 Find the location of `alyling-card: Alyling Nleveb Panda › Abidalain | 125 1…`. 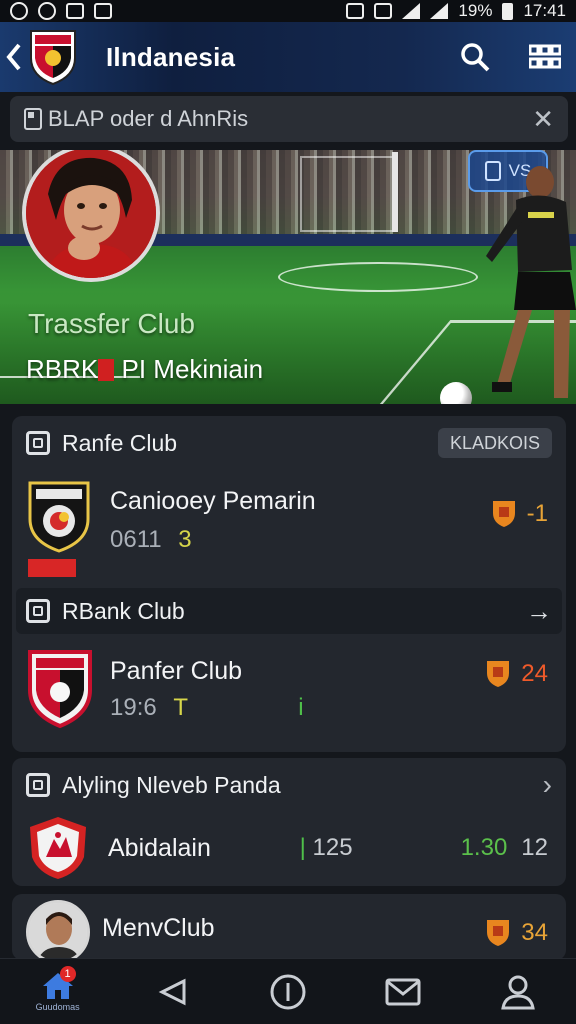

alyling-card: Alyling Nleveb Panda › Abidalain | 125 1… is located at coordinates (289, 822).